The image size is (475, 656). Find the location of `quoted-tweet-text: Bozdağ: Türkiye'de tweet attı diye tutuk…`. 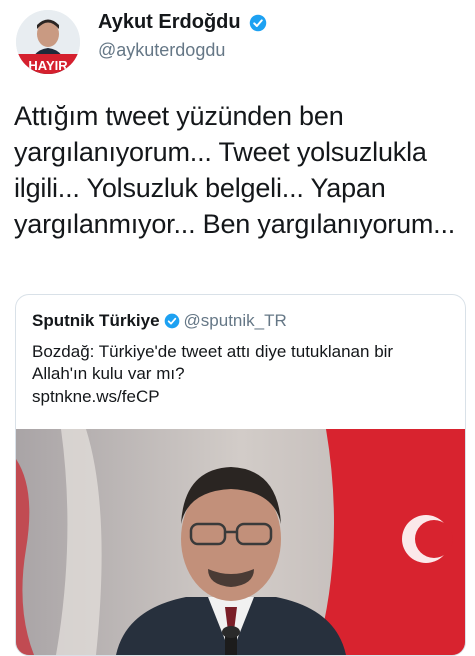

quoted-tweet-text: Bozdağ: Türkiye'de tweet attı diye tutuk… is located at coordinates (213, 362).